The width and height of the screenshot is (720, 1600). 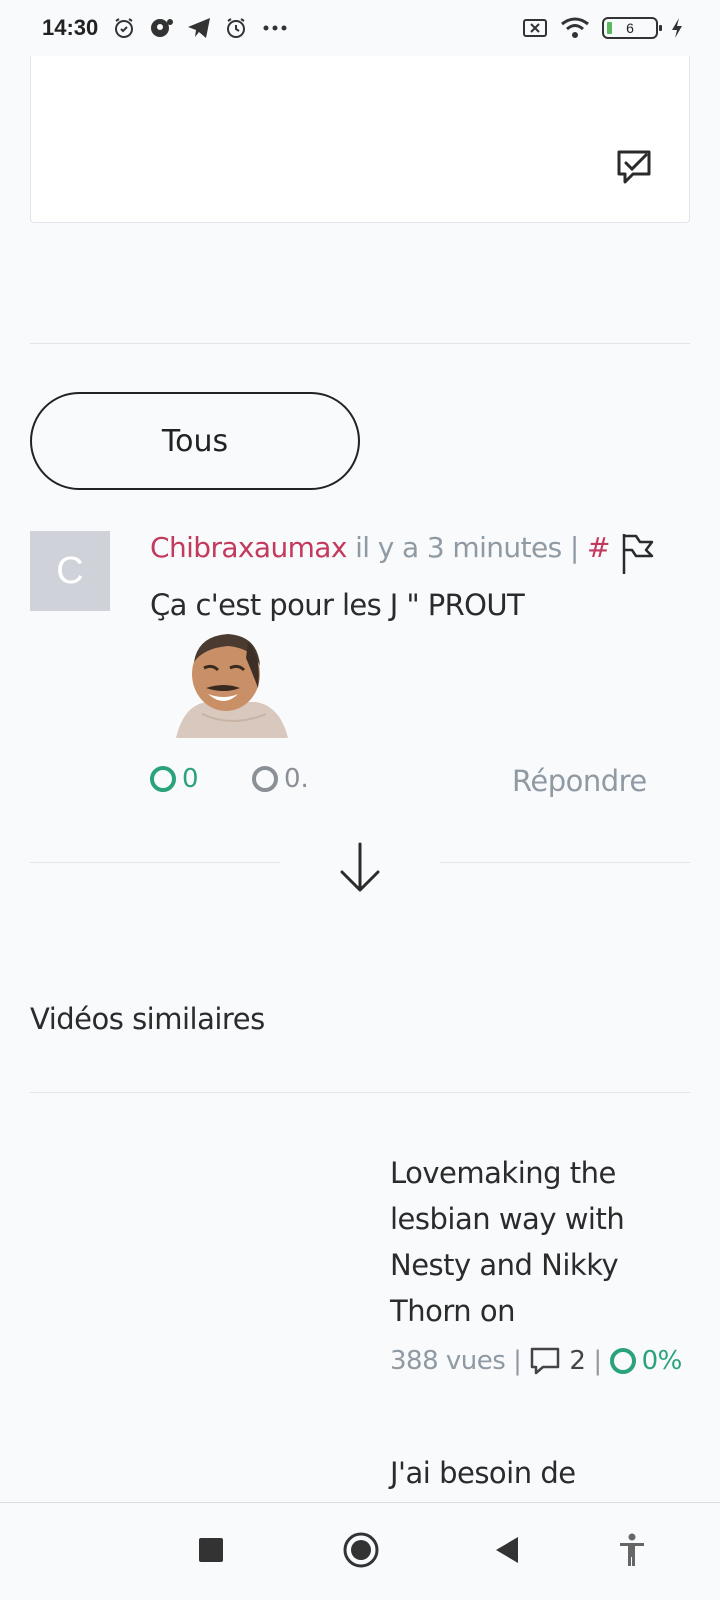 I want to click on filter-all-button: Tous, so click(x=195, y=441).